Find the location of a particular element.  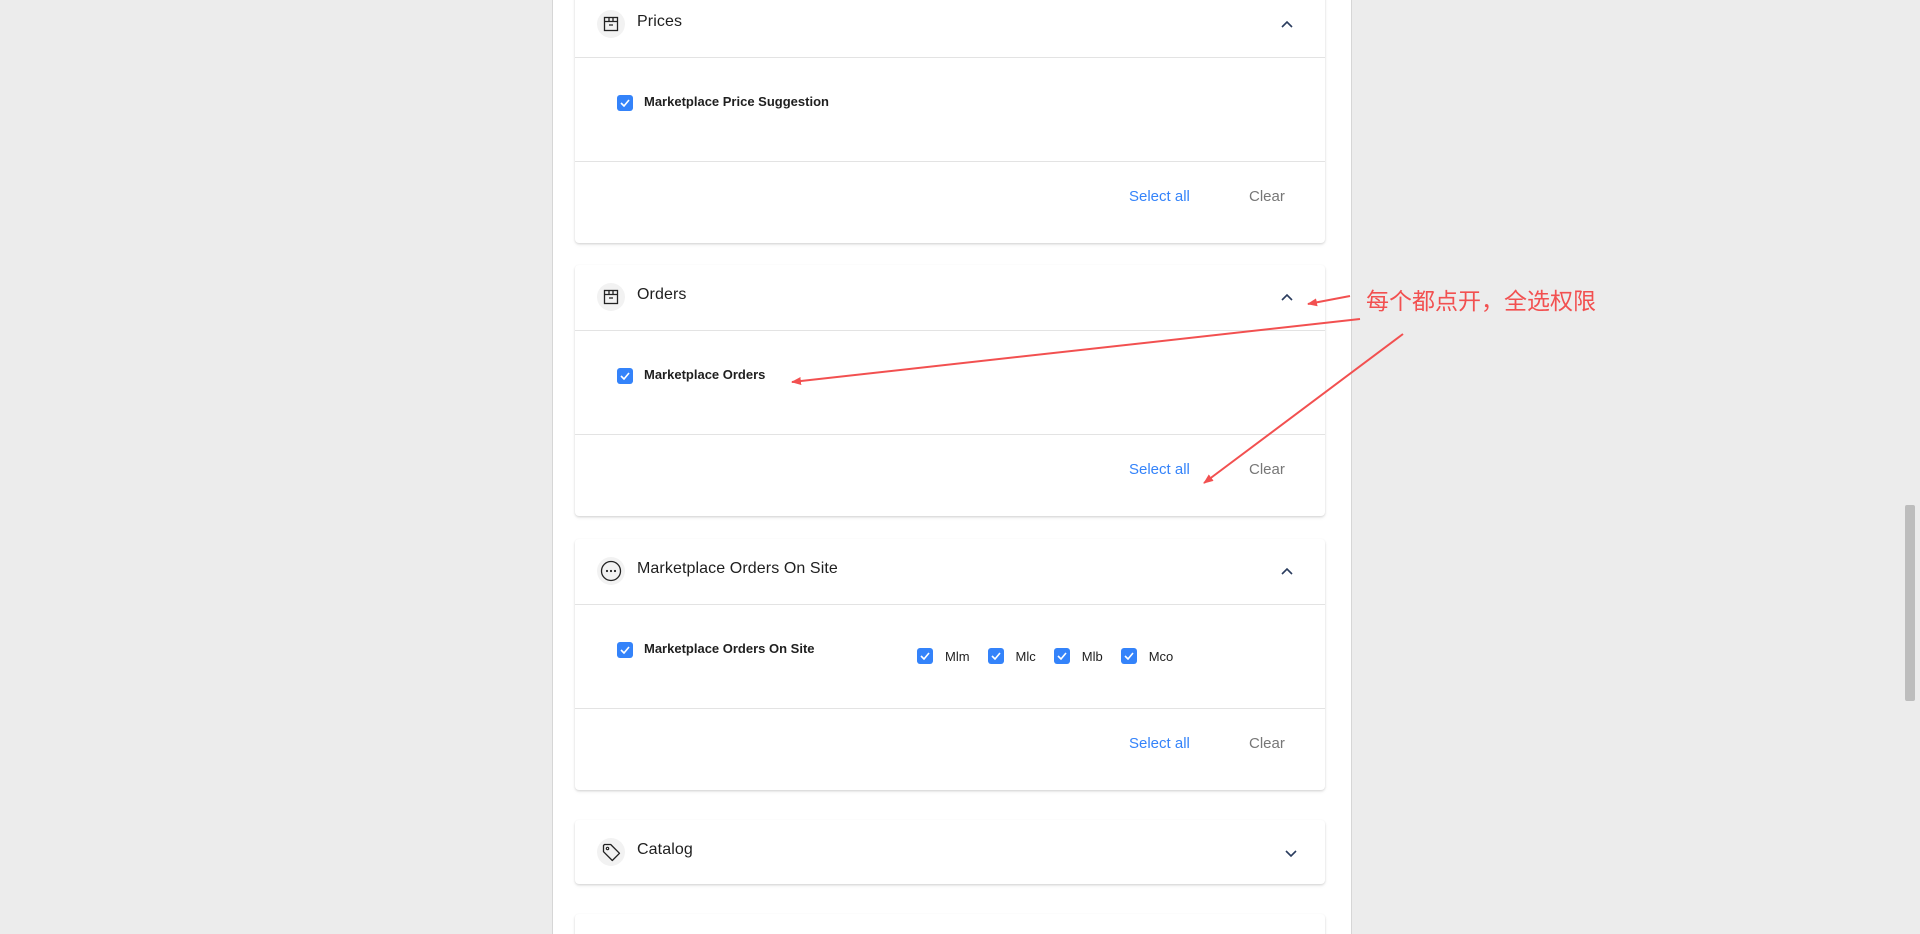

section-catalog: Catalog is located at coordinates (950, 852).